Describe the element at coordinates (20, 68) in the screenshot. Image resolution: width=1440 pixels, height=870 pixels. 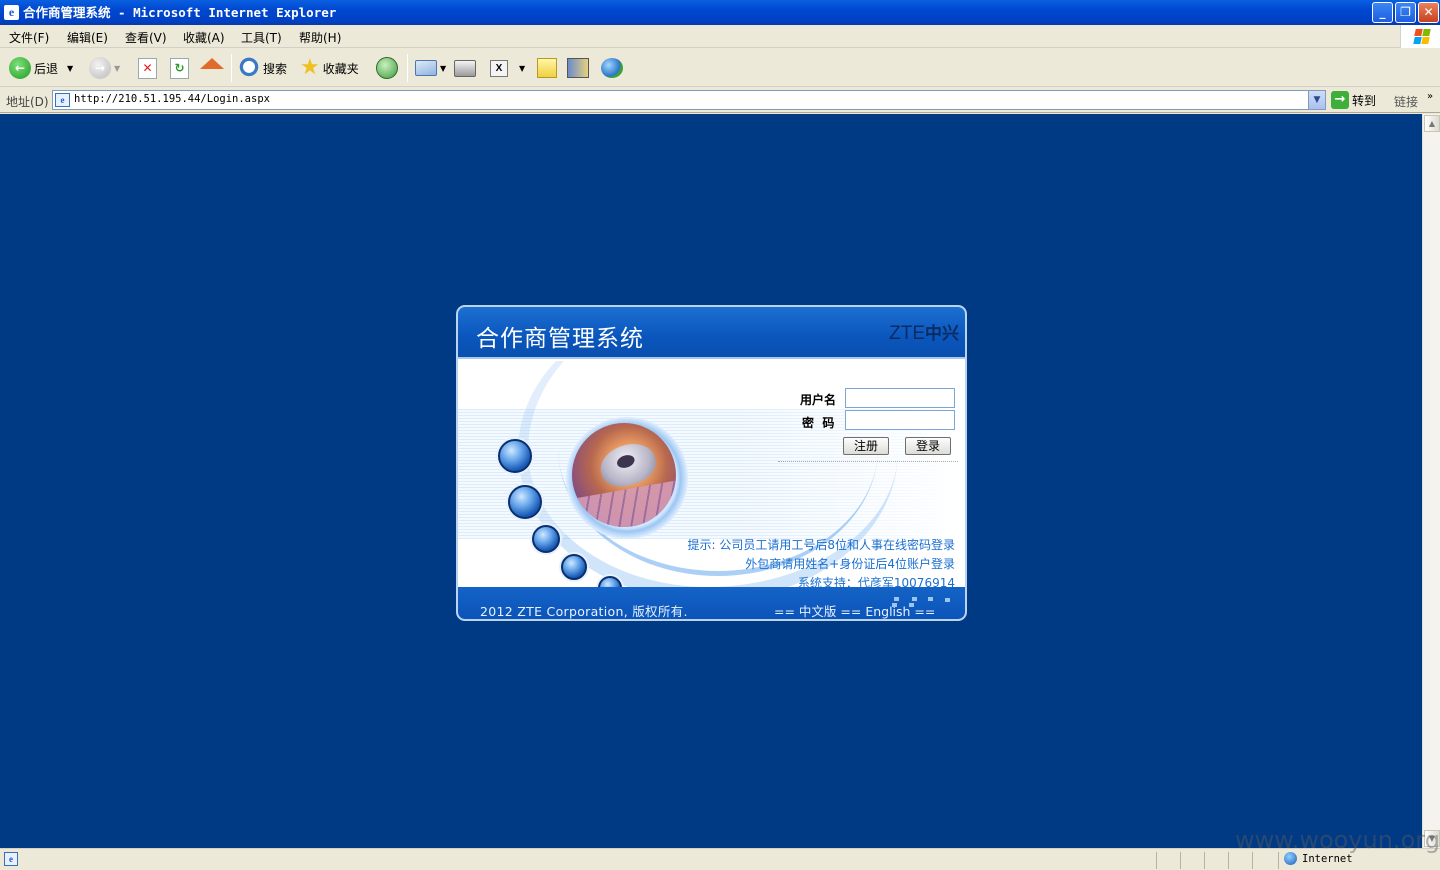
I see `back-arrow-icon: ←` at that location.